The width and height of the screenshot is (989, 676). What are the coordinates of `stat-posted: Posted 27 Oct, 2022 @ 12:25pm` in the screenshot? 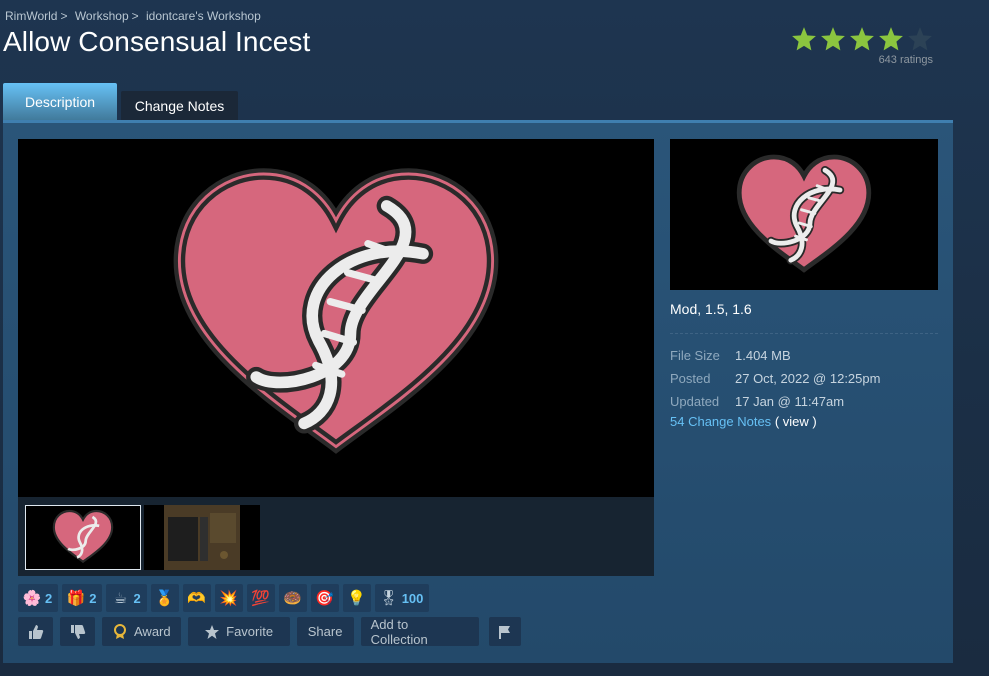 It's located at (775, 378).